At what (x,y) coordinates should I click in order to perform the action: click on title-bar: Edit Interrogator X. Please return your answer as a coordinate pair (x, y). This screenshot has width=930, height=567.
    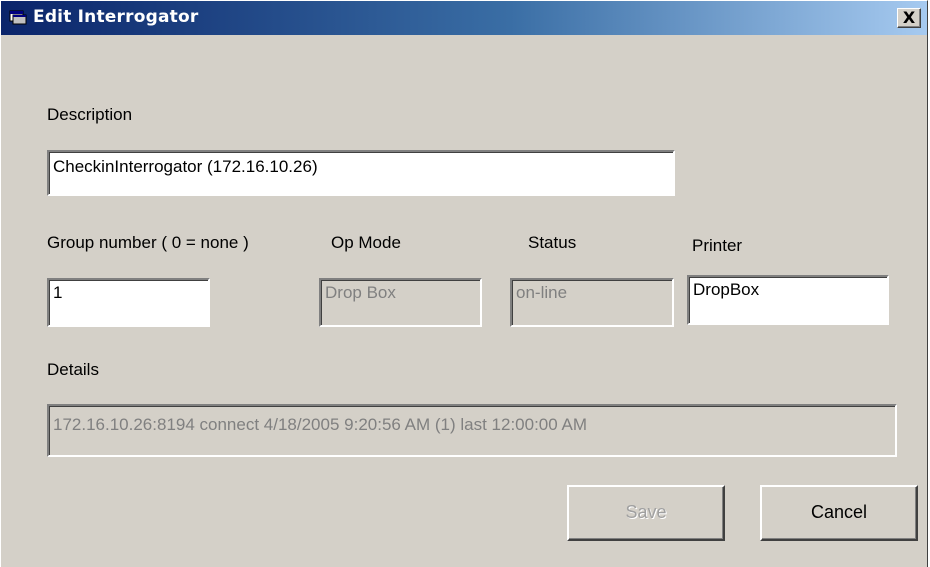
    Looking at the image, I should click on (464, 18).